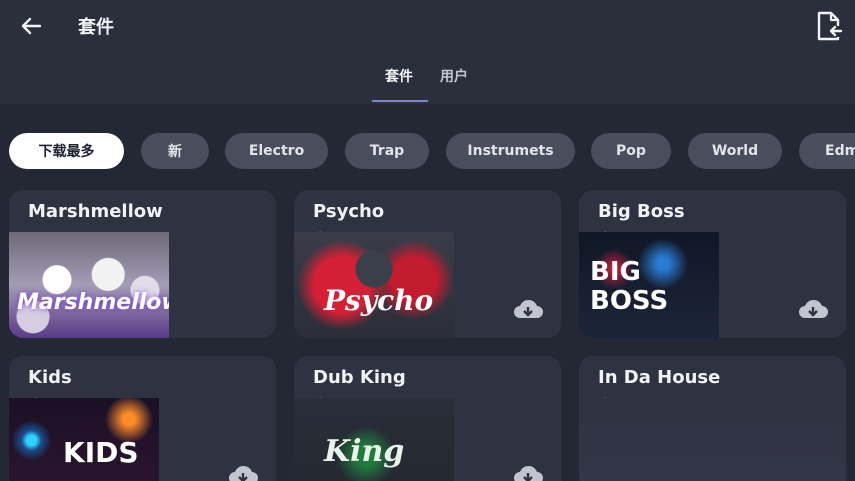  I want to click on kit-card-big-boss: Big Boss 55万 BIG BOSS, so click(712, 264).